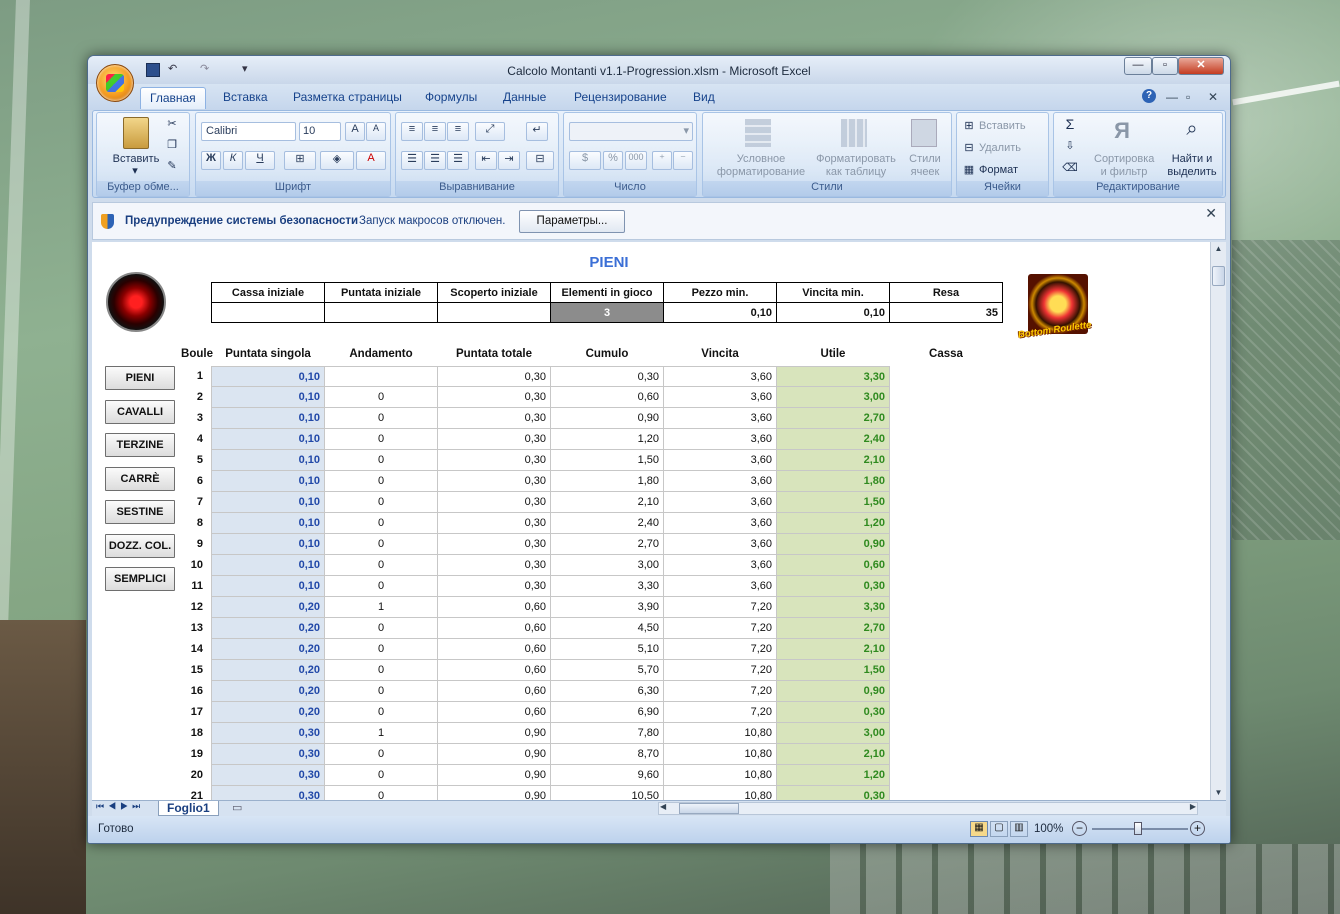  Describe the element at coordinates (245, 97) in the screenshot. I see `tab-insert: Вставка` at that location.